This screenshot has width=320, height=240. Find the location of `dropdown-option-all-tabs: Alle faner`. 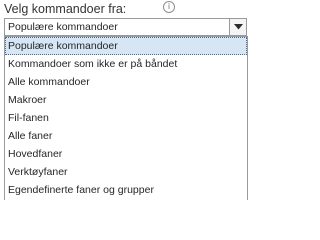

dropdown-option-all-tabs: Alle faner is located at coordinates (126, 136).